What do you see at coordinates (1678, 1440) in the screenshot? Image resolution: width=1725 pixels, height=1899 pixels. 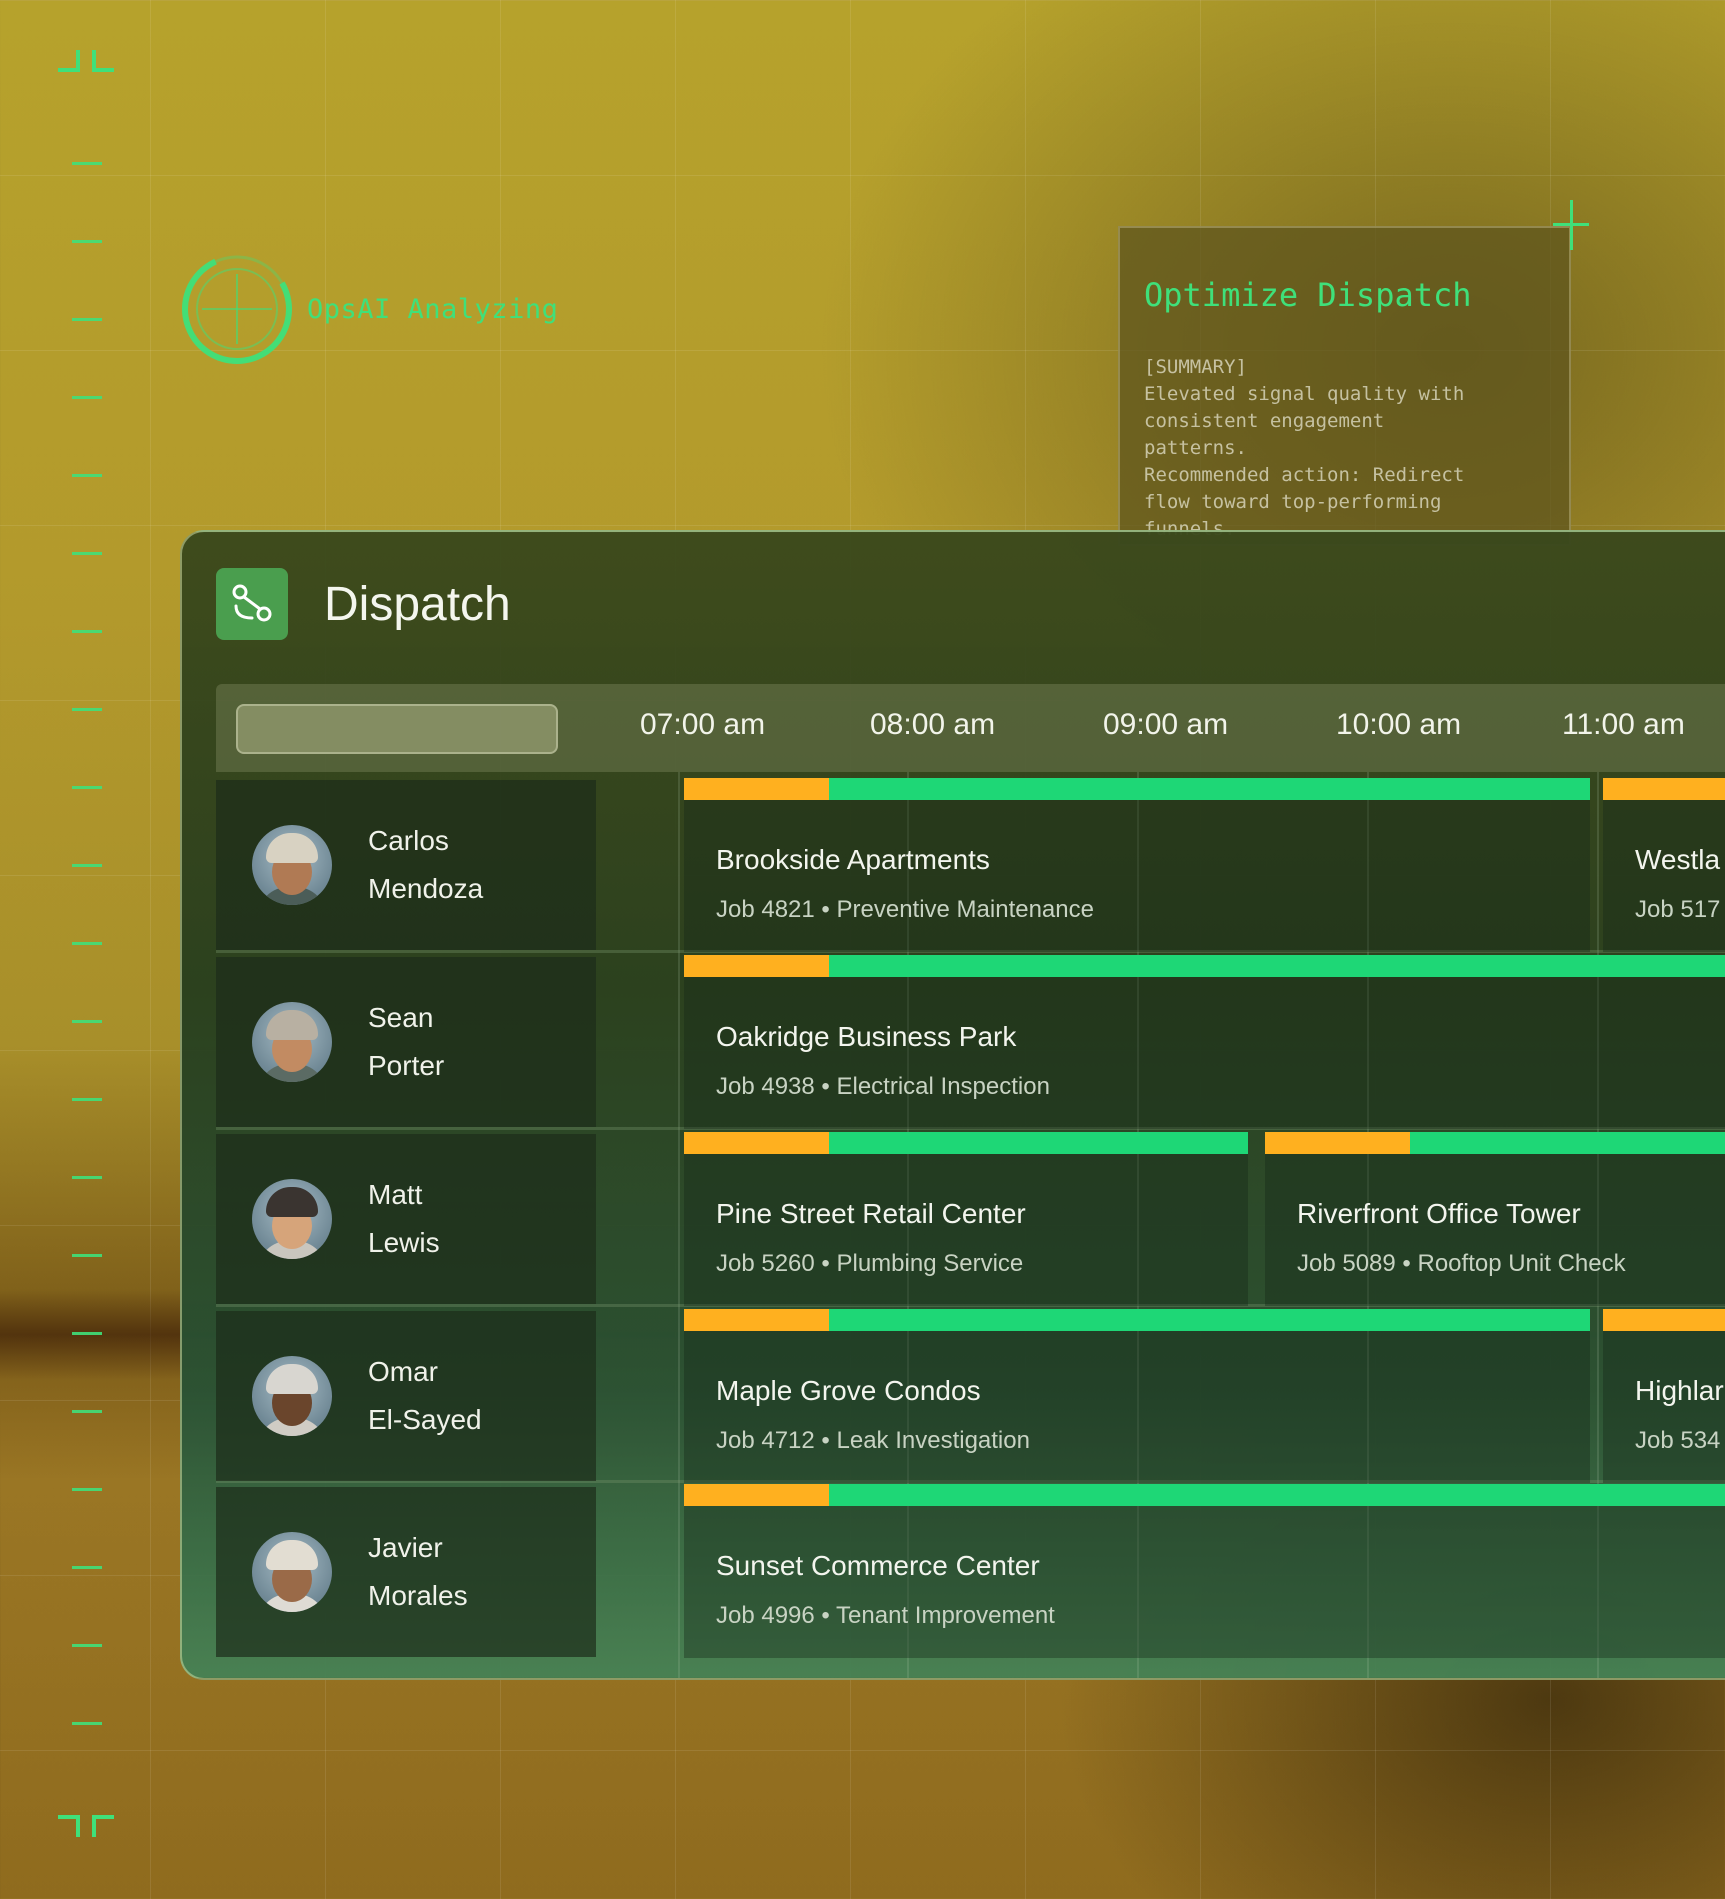 I see `job-subtitle: Job 534` at bounding box center [1678, 1440].